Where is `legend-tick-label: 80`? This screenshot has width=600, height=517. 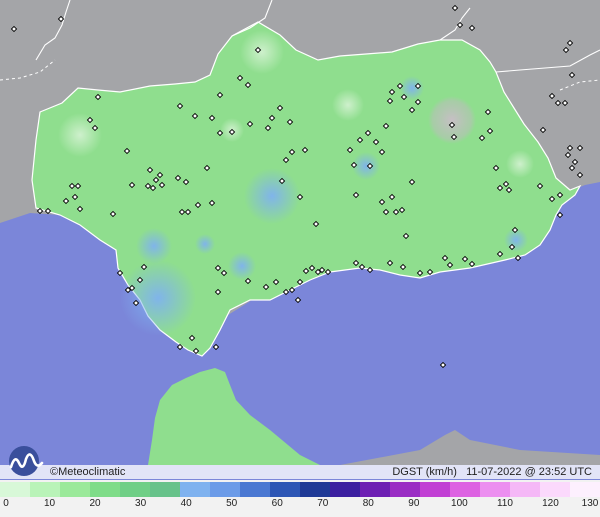
legend-tick-label: 80 is located at coordinates (368, 503).